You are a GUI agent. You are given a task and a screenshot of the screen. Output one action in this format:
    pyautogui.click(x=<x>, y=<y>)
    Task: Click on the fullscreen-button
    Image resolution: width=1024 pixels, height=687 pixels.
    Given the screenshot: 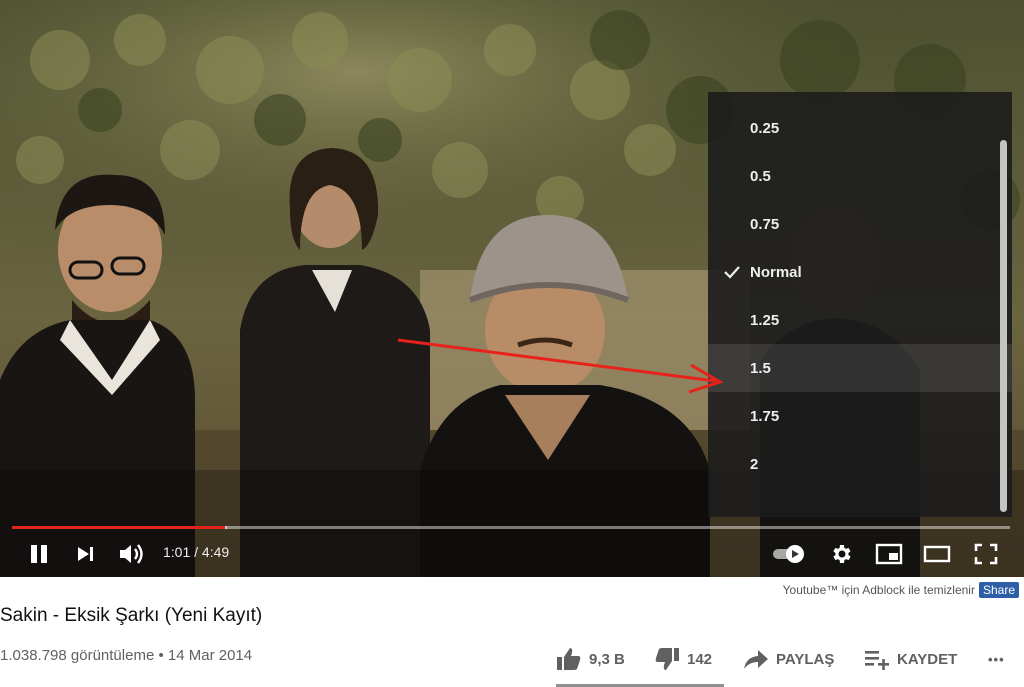 What is the action you would take?
    pyautogui.click(x=986, y=554)
    